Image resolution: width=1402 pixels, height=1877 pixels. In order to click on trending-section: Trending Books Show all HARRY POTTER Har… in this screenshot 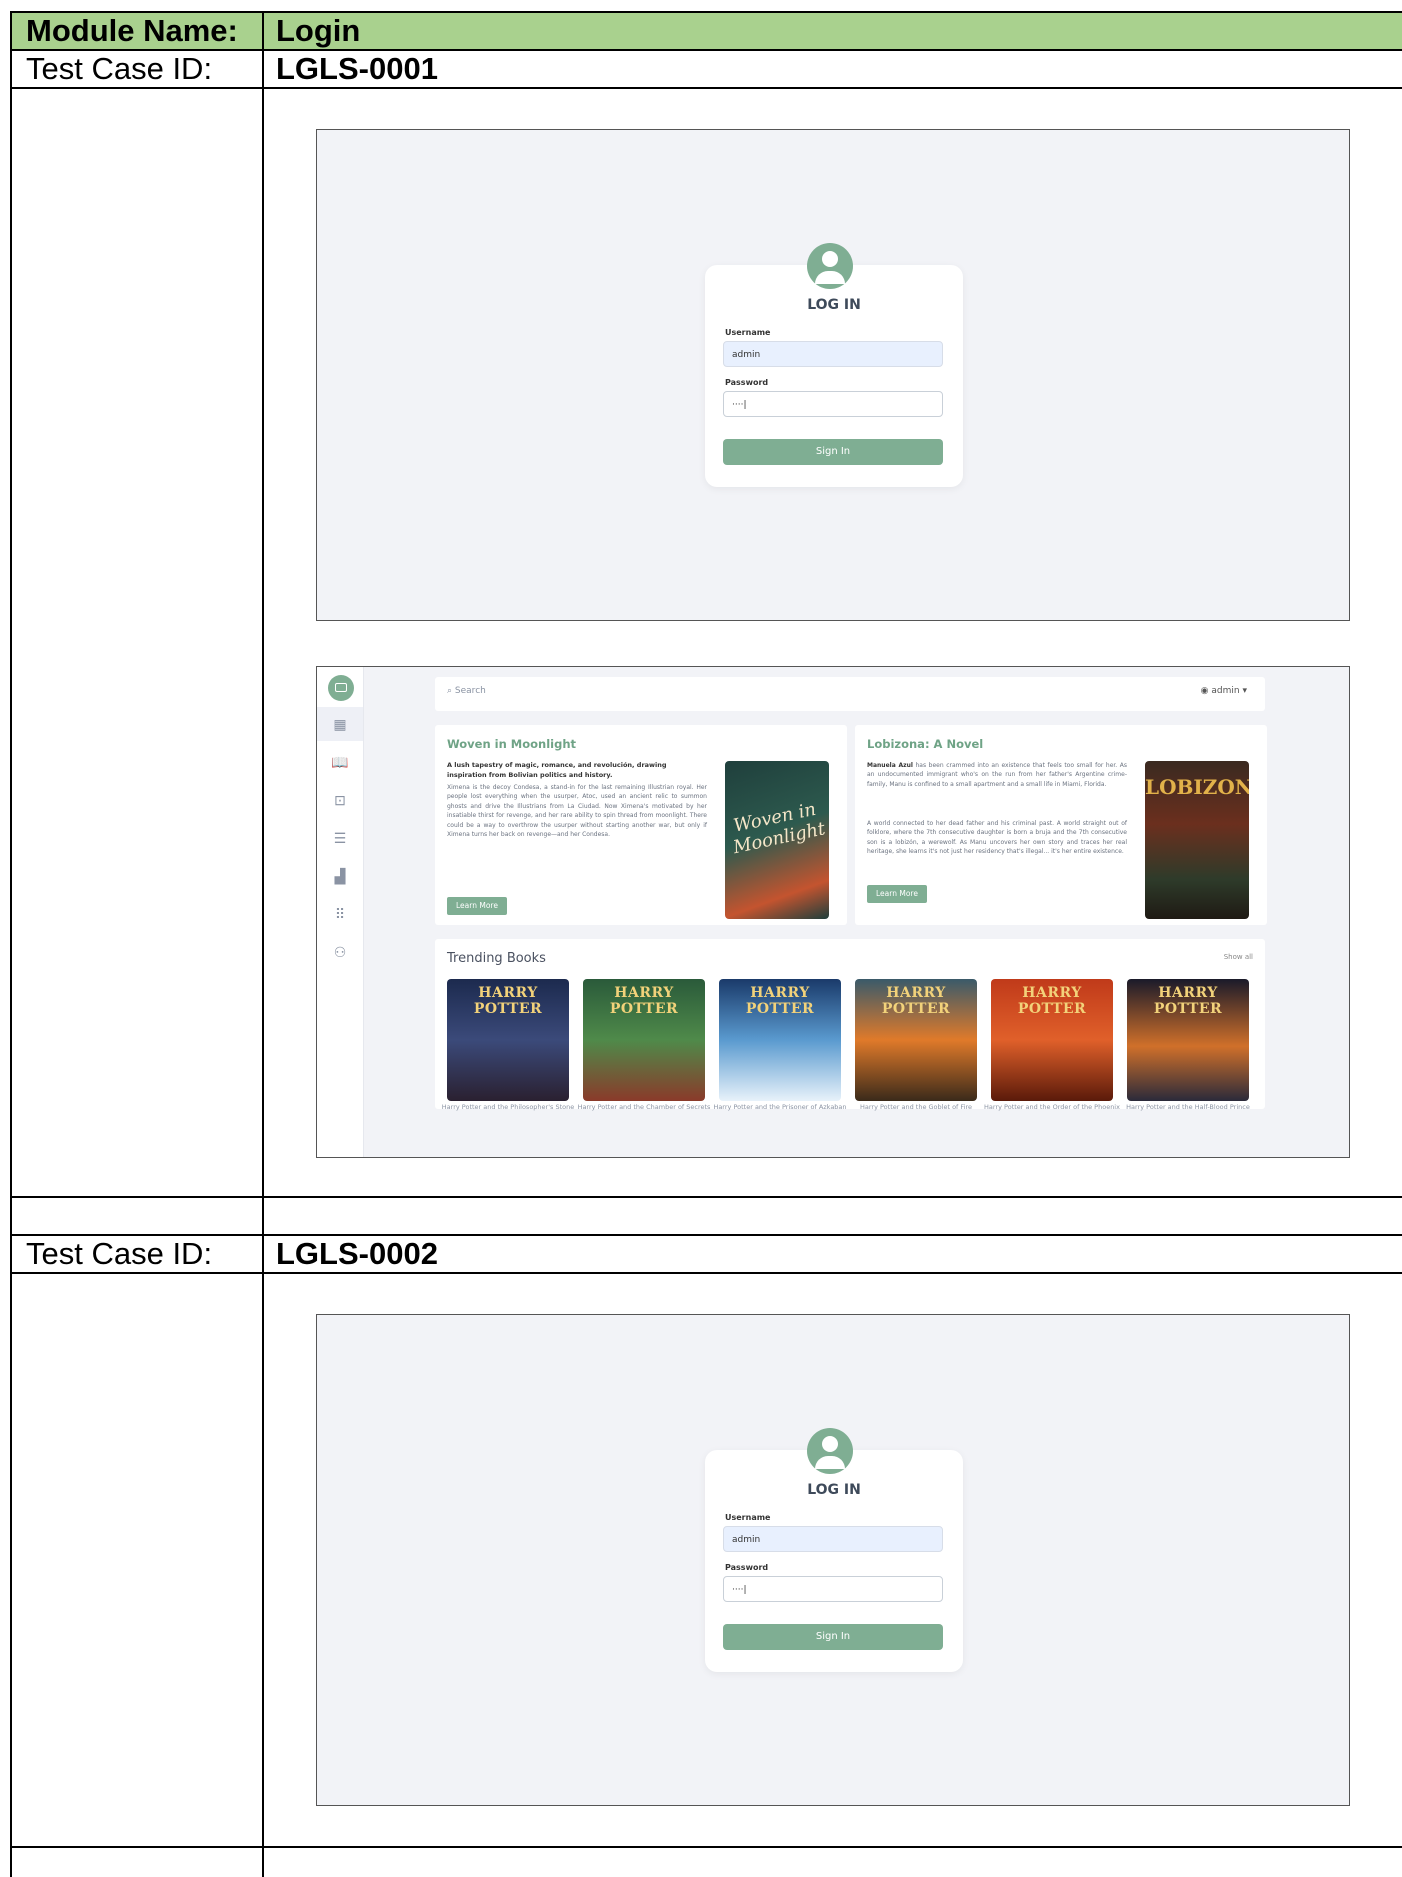, I will do `click(850, 1025)`.